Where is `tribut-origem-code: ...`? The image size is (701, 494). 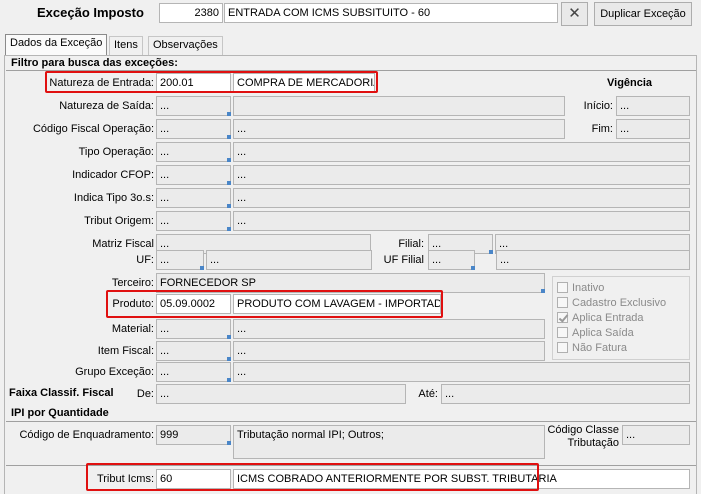
tribut-origem-code: ... is located at coordinates (193, 221).